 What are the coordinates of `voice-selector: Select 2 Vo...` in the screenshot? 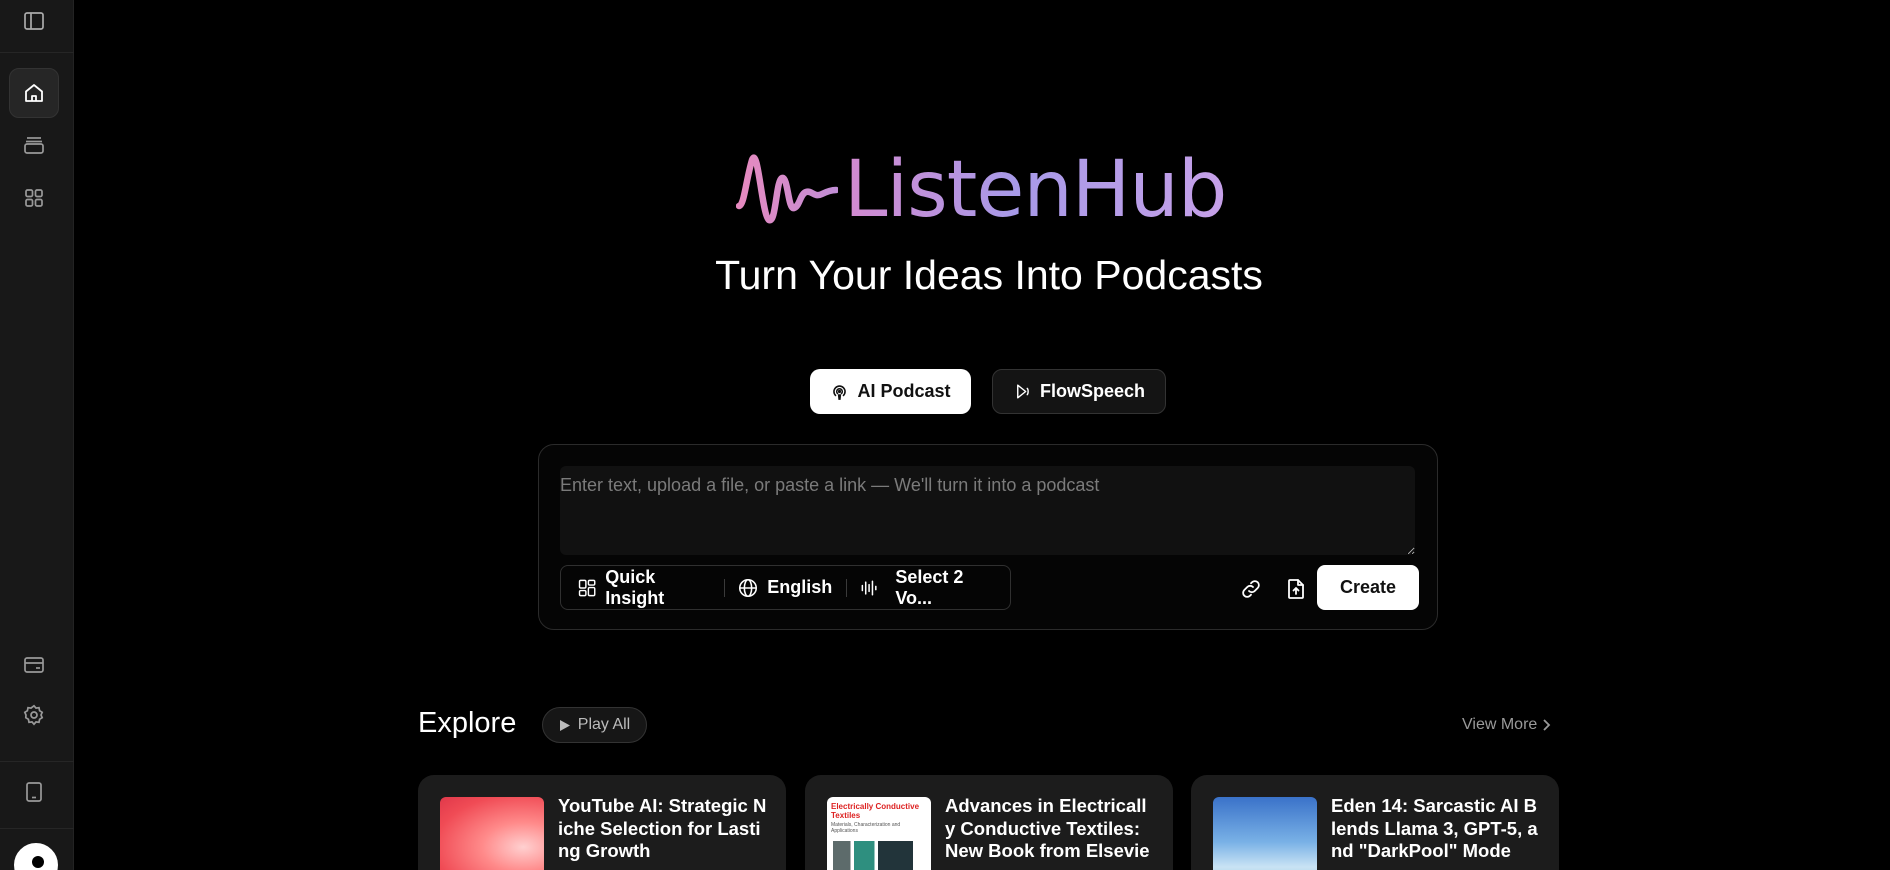 It's located at (928, 587).